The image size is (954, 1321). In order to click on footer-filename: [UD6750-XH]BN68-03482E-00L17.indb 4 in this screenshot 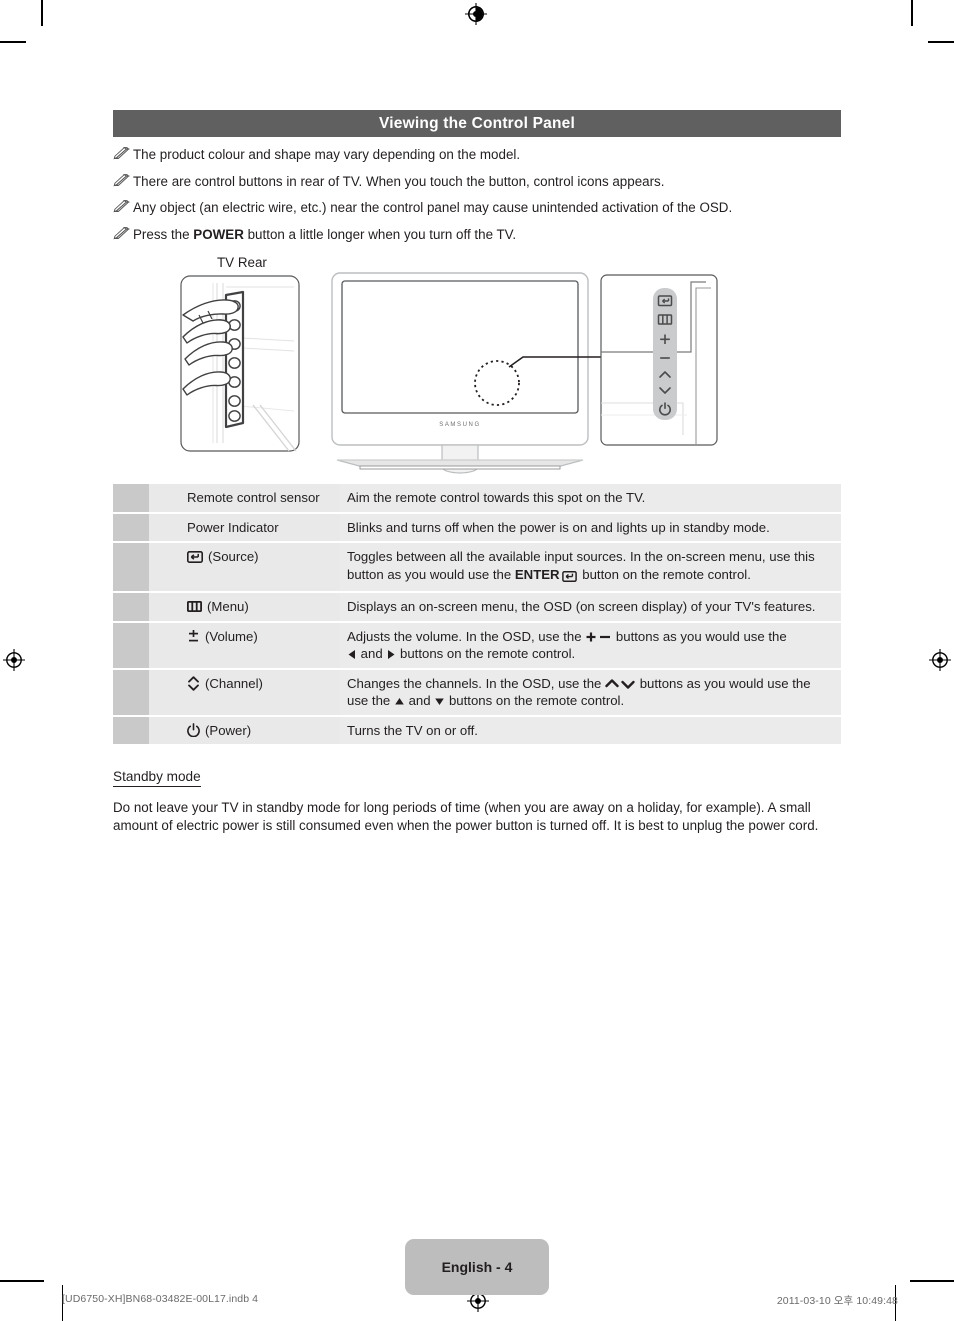, I will do `click(160, 1299)`.